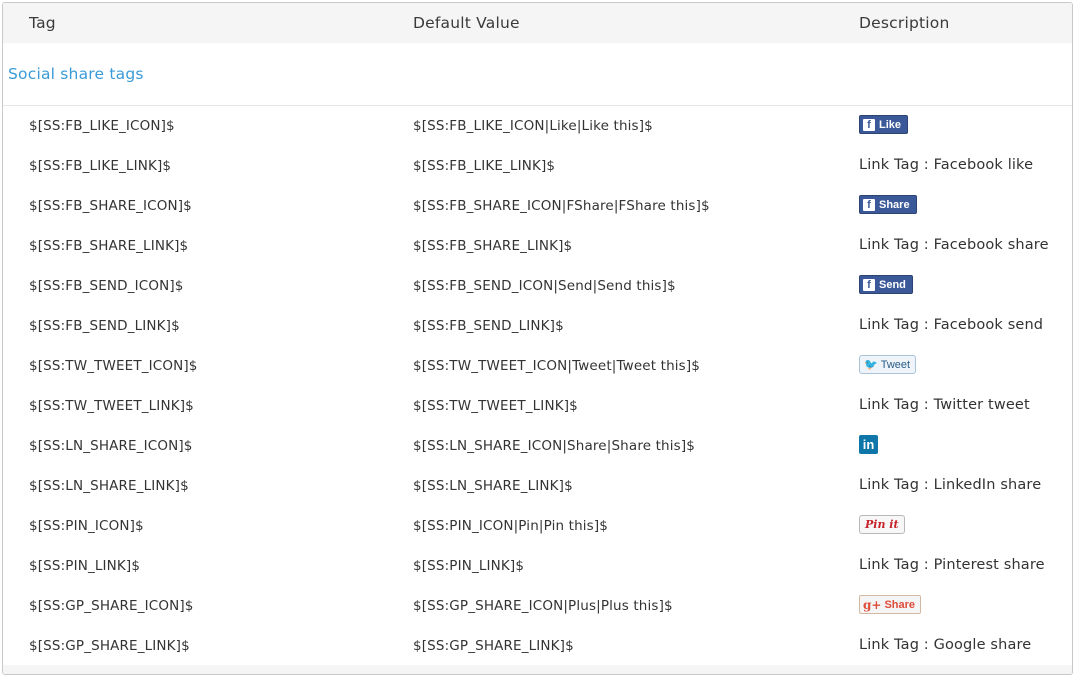  What do you see at coordinates (466, 23) in the screenshot?
I see `column-header-default-value: Default Value` at bounding box center [466, 23].